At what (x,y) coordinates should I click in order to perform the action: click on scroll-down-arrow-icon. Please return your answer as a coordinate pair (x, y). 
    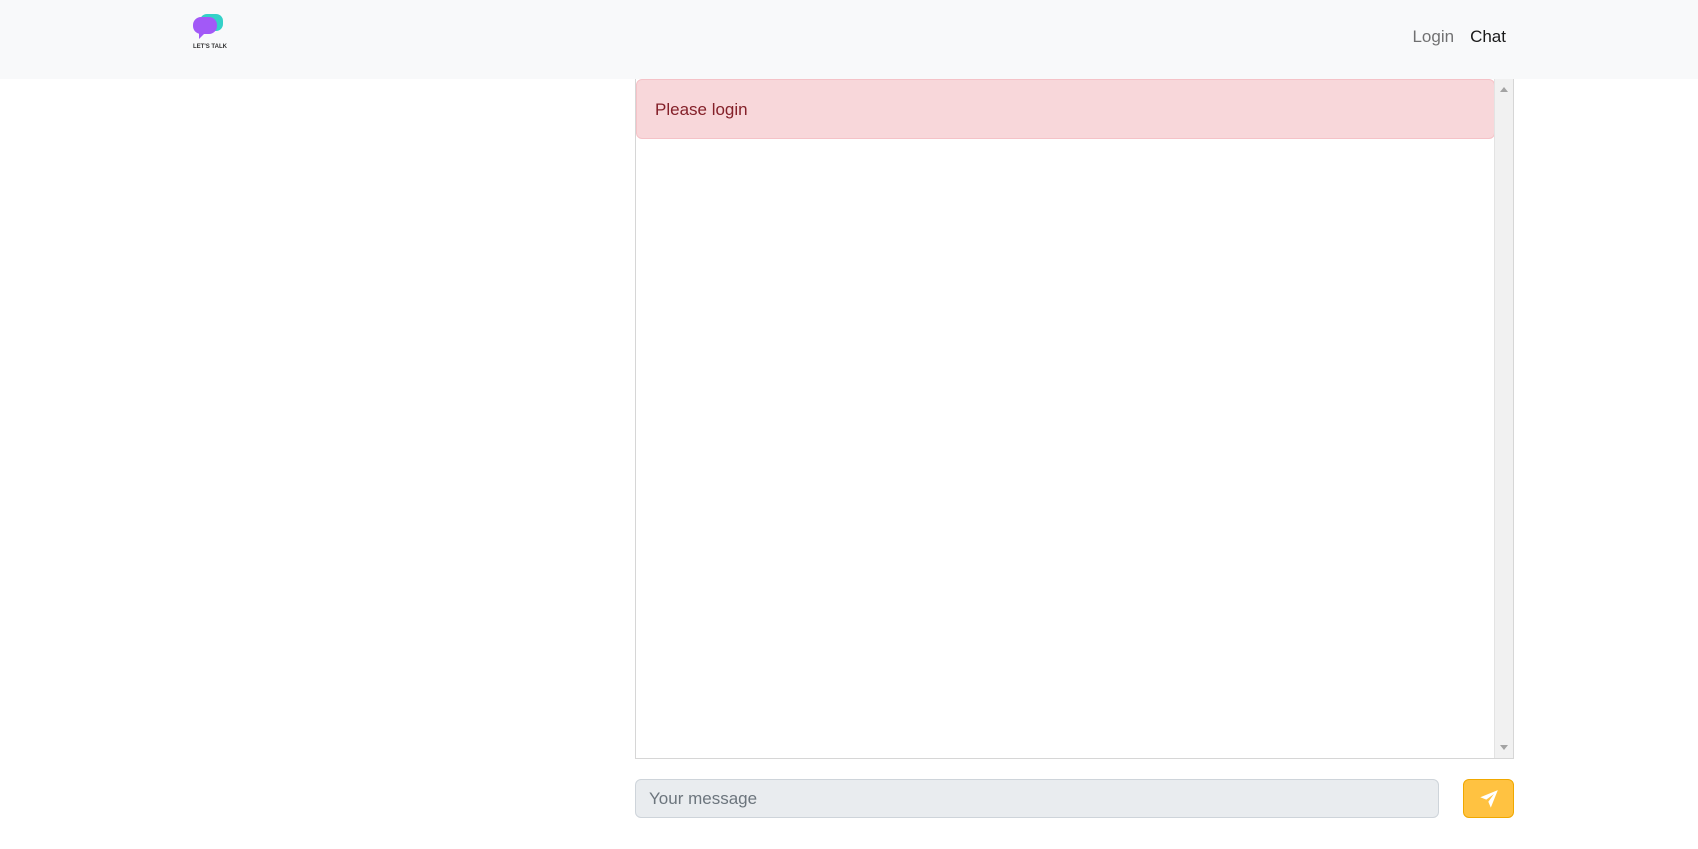
    Looking at the image, I should click on (1504, 747).